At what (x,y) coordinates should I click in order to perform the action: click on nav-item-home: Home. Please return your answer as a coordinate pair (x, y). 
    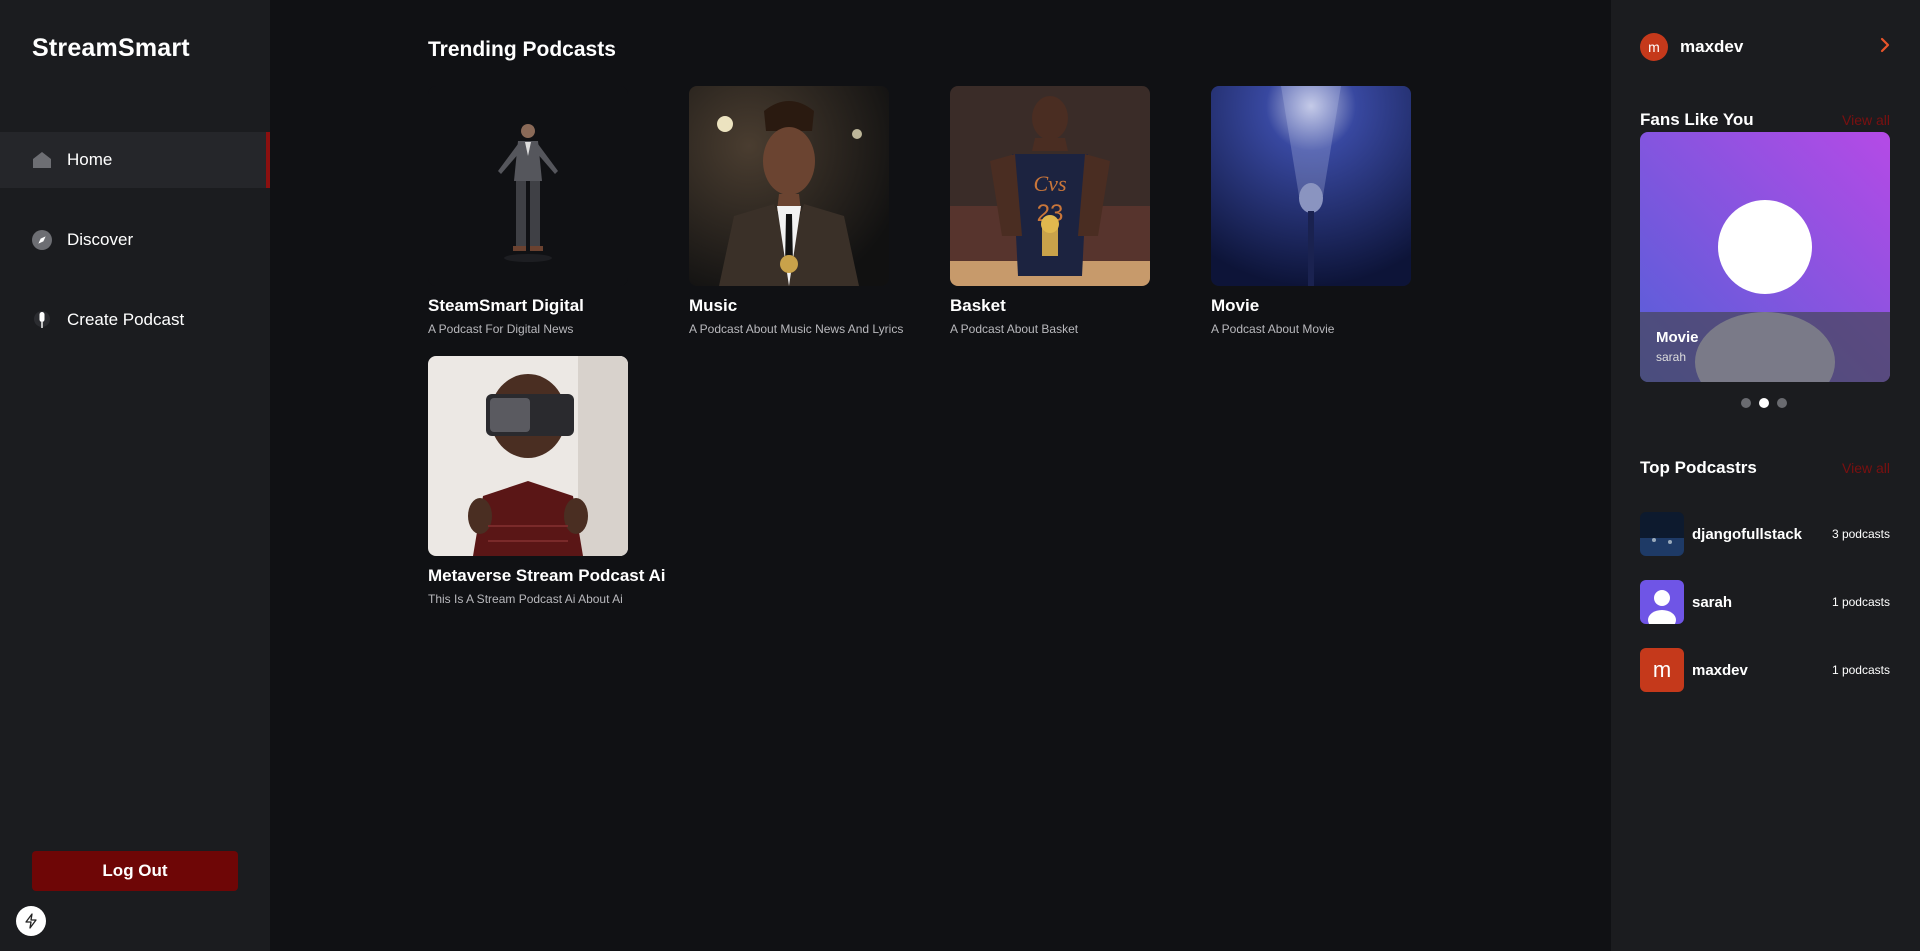
    Looking at the image, I should click on (135, 160).